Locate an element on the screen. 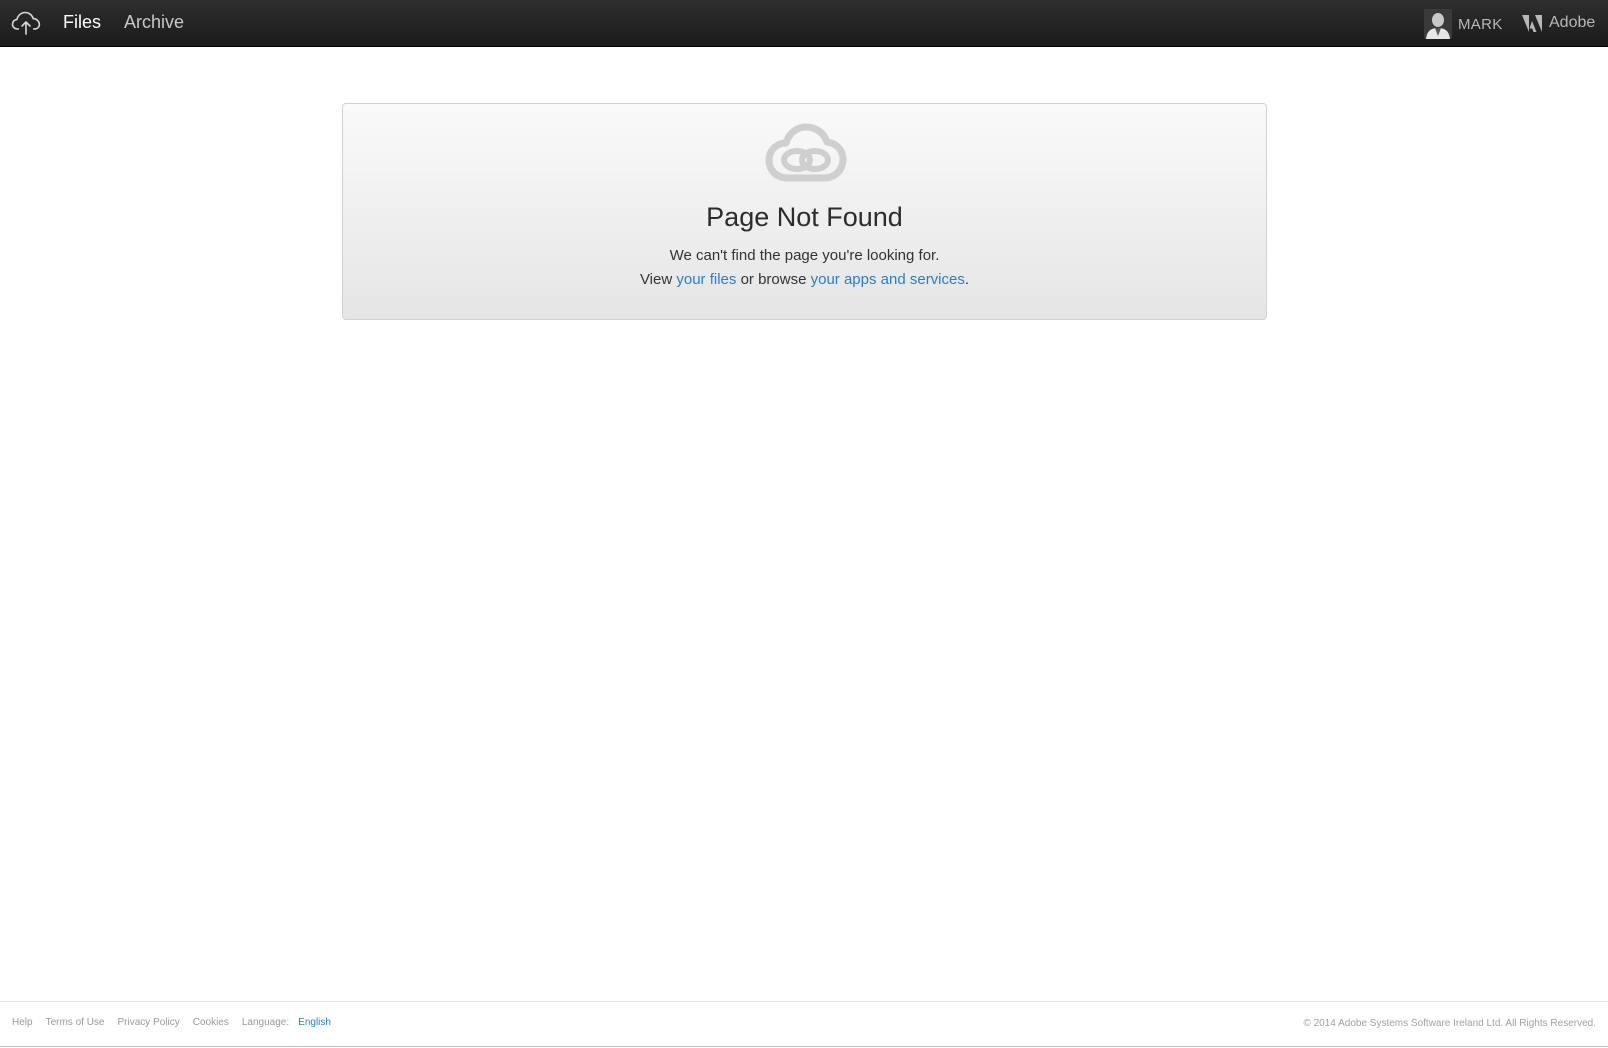 The height and width of the screenshot is (1048, 1608). creative-cloud-logo-icon is located at coordinates (806, 152).